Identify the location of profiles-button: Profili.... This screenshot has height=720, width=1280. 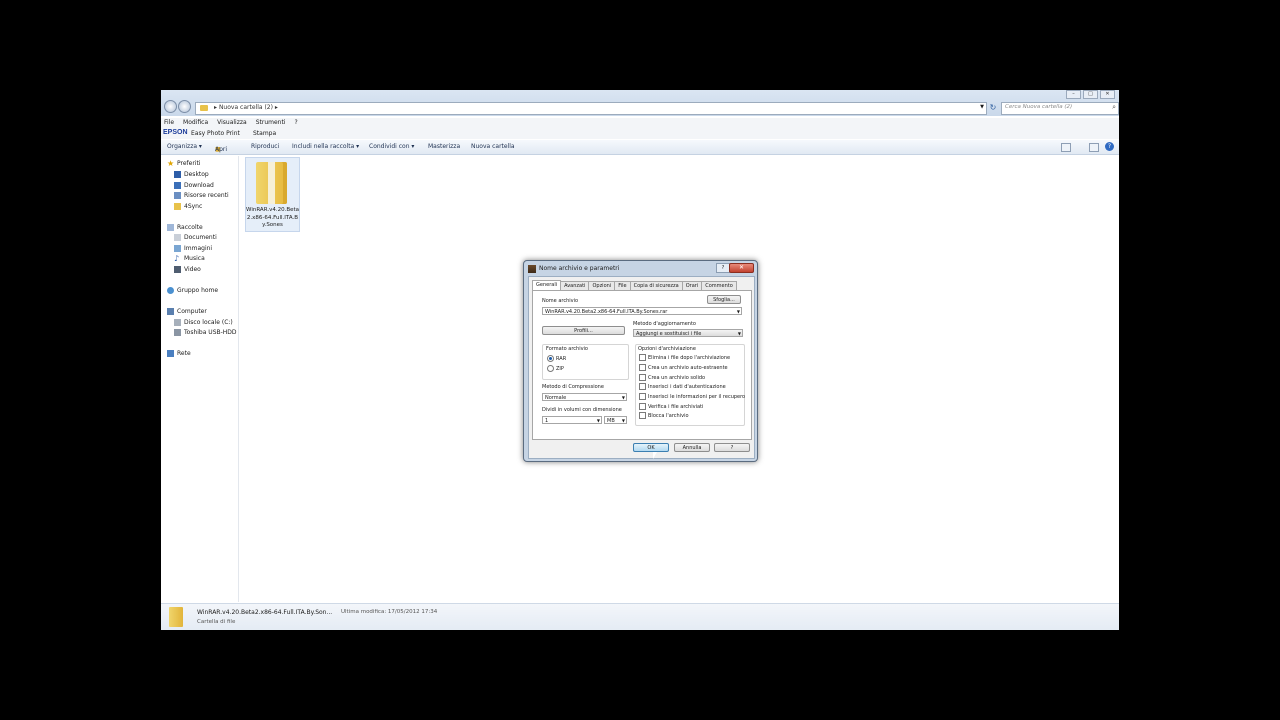
(583, 330).